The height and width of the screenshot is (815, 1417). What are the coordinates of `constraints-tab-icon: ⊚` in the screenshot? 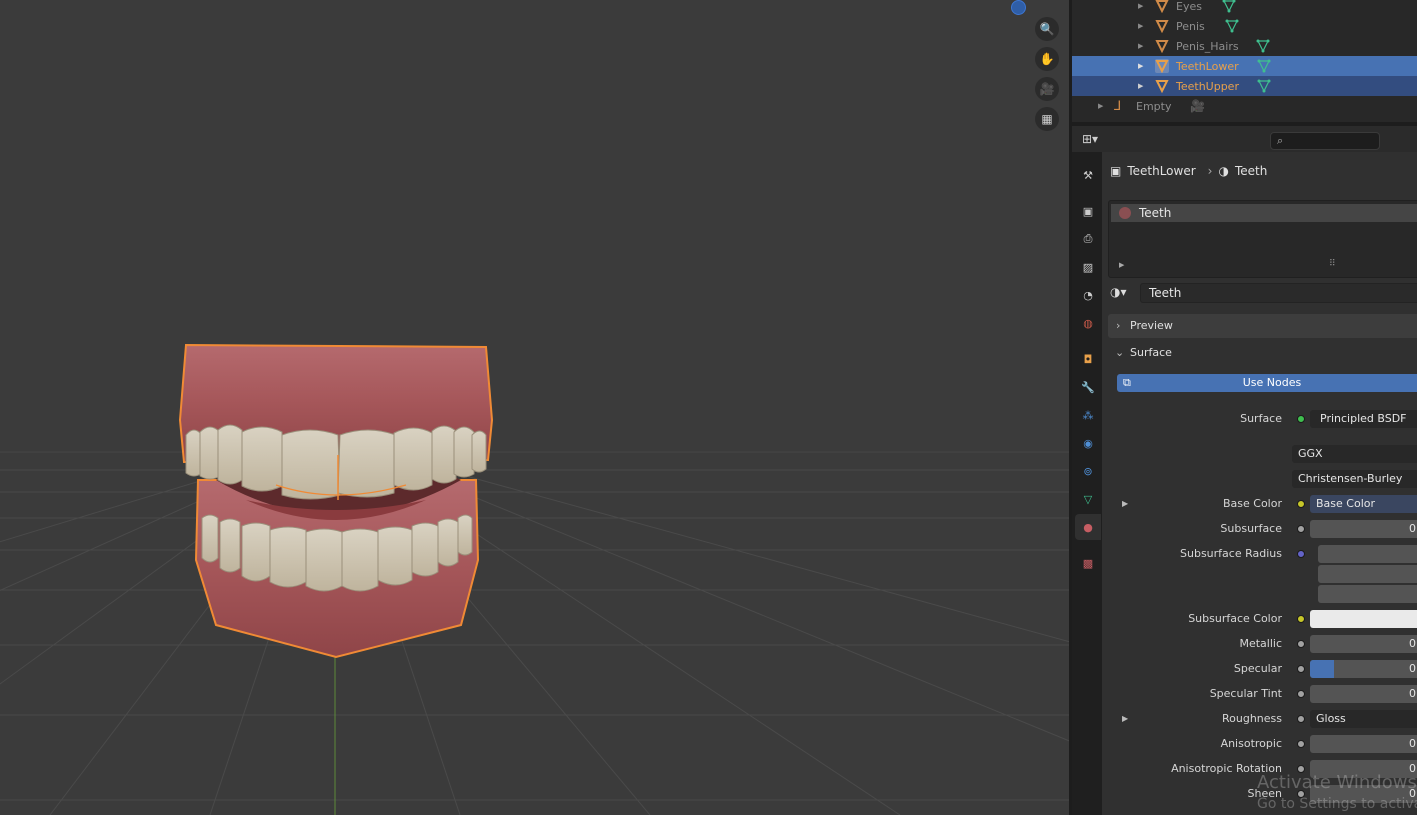 It's located at (1088, 471).